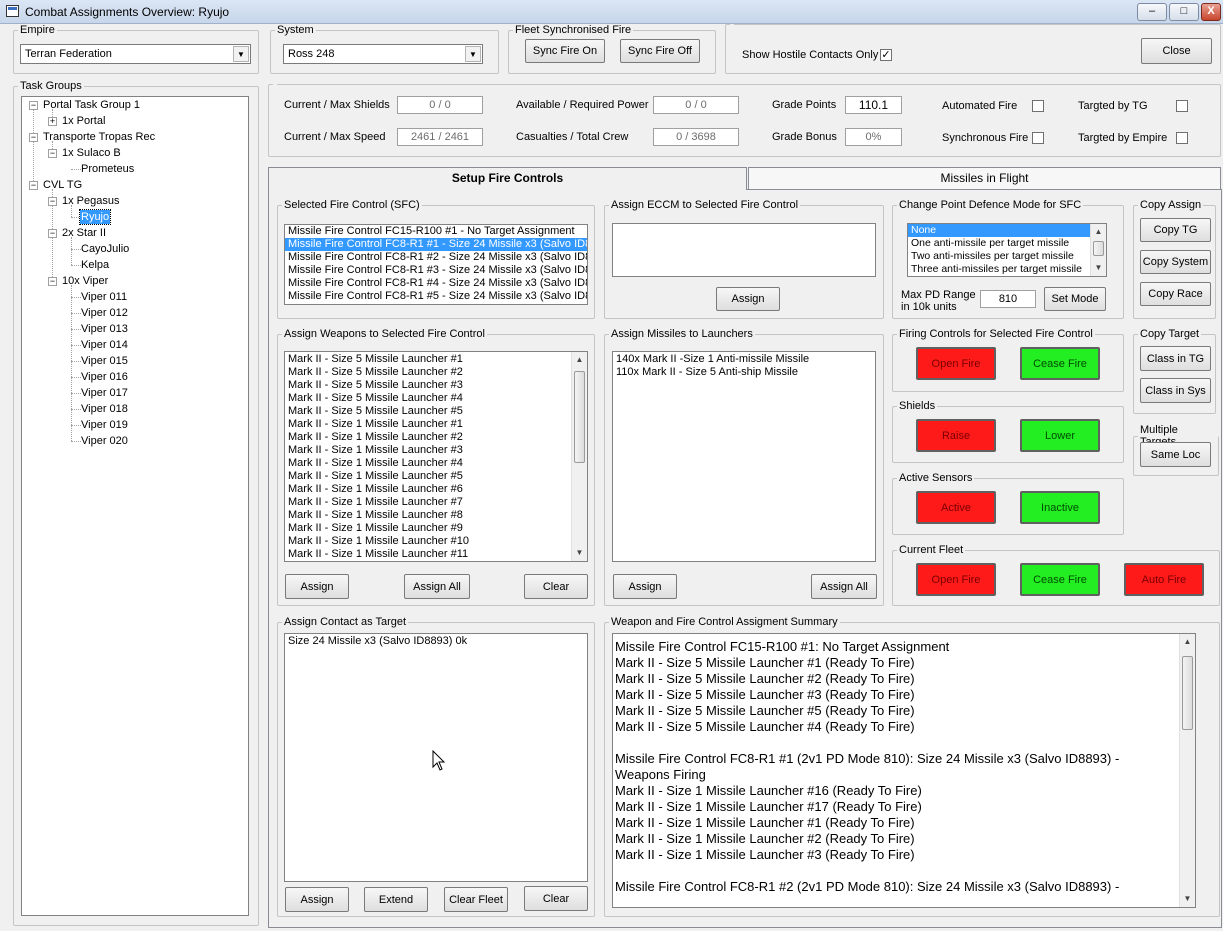 The image size is (1223, 931). Describe the element at coordinates (565, 51) in the screenshot. I see `sync-fire-on-button: Sync Fire On` at that location.